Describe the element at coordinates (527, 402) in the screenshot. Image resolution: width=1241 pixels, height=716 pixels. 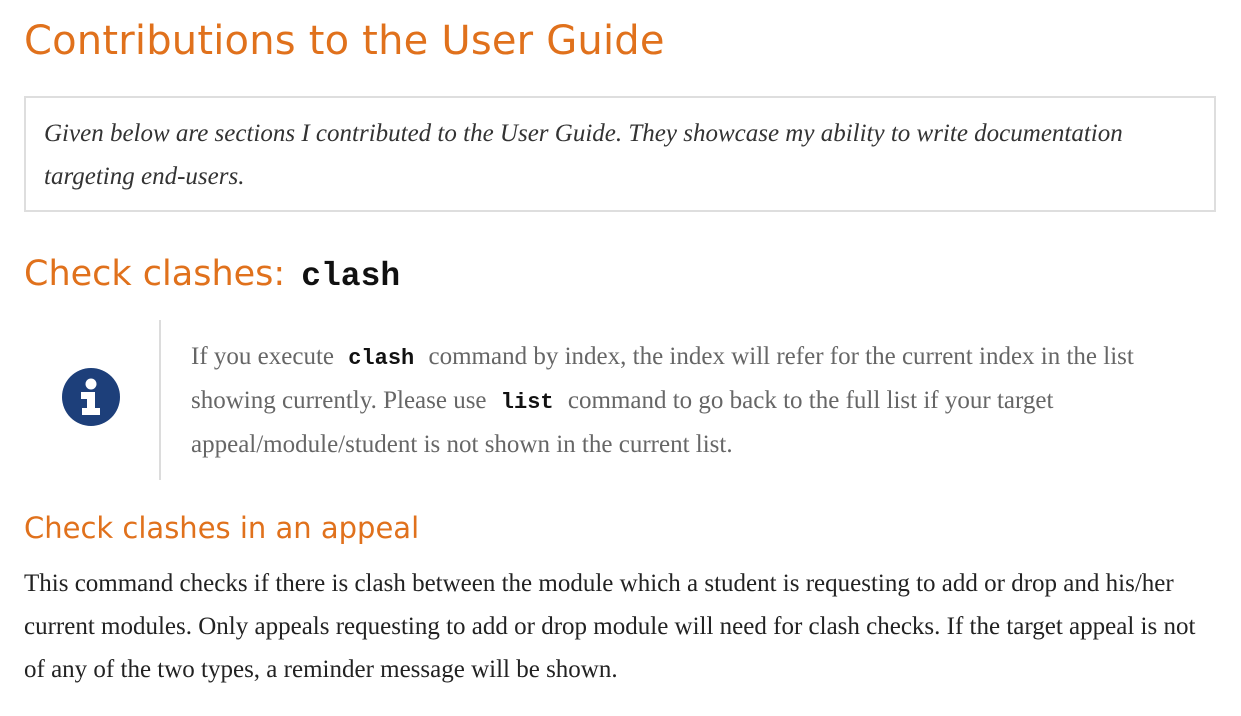
I see `info-code-list: list` at that location.